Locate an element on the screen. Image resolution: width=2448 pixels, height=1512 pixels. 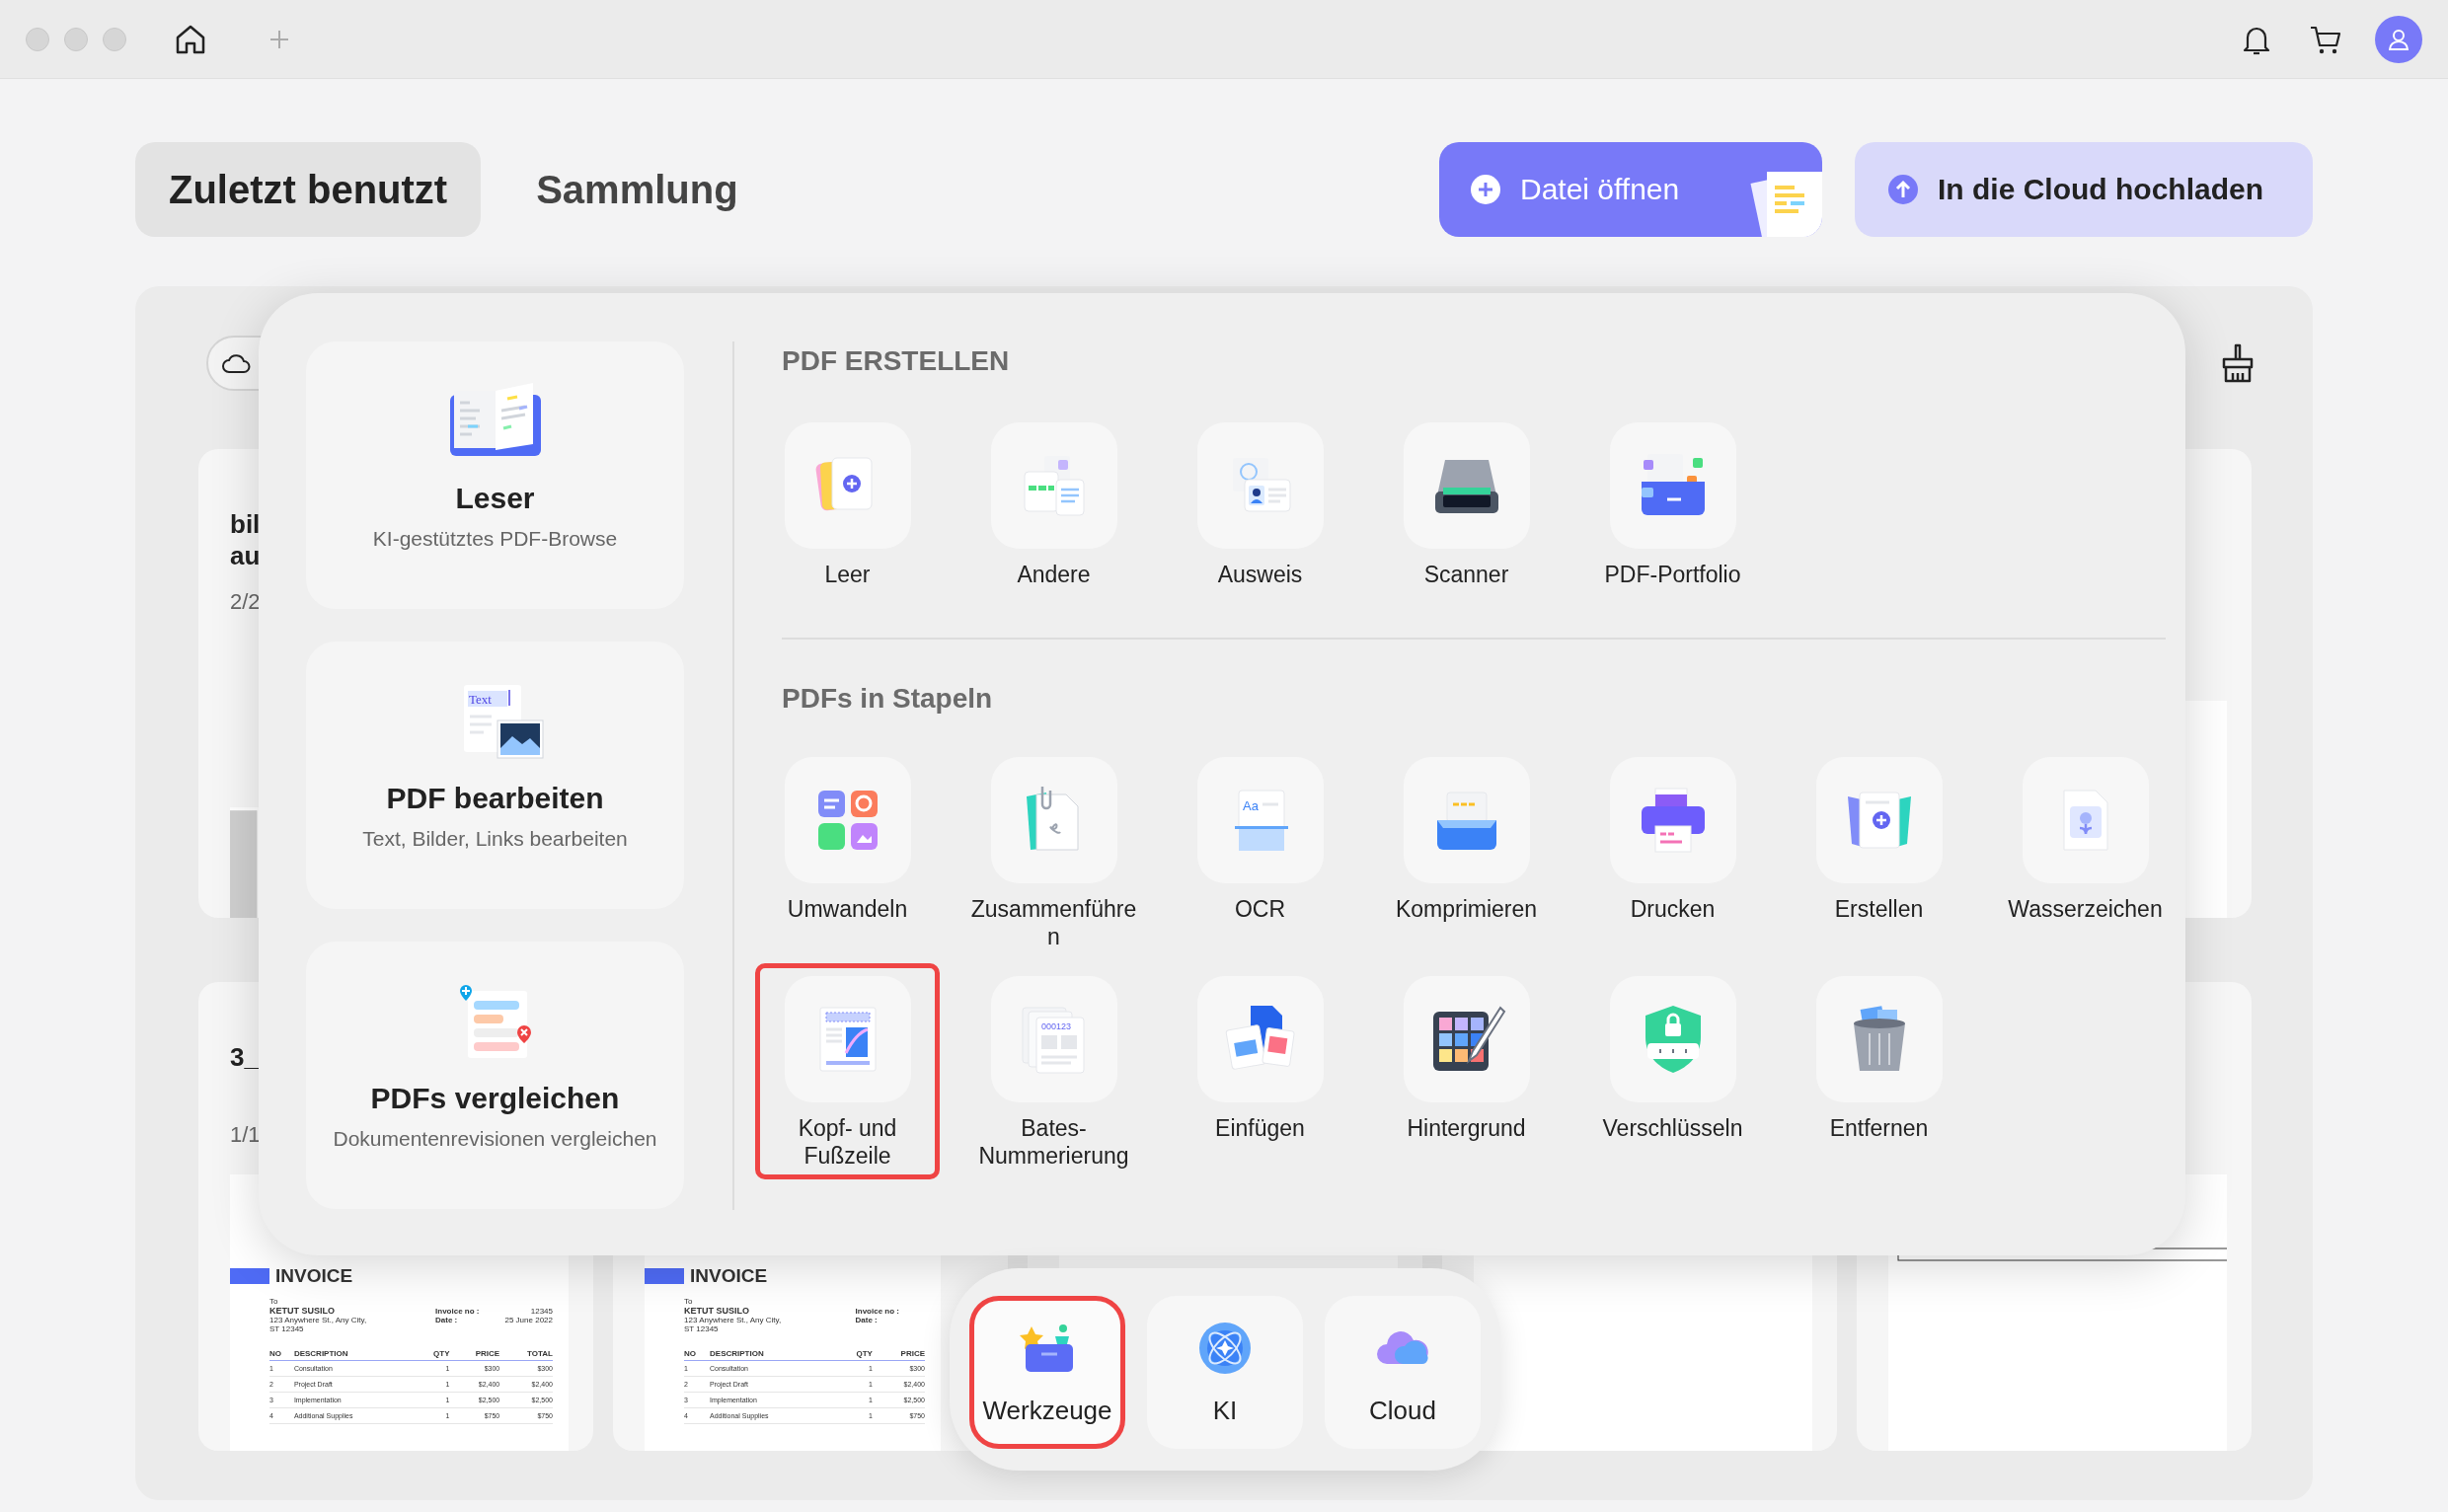
card-subtitle: KI-gestütztes PDF-Browse is located at coordinates (495, 539).